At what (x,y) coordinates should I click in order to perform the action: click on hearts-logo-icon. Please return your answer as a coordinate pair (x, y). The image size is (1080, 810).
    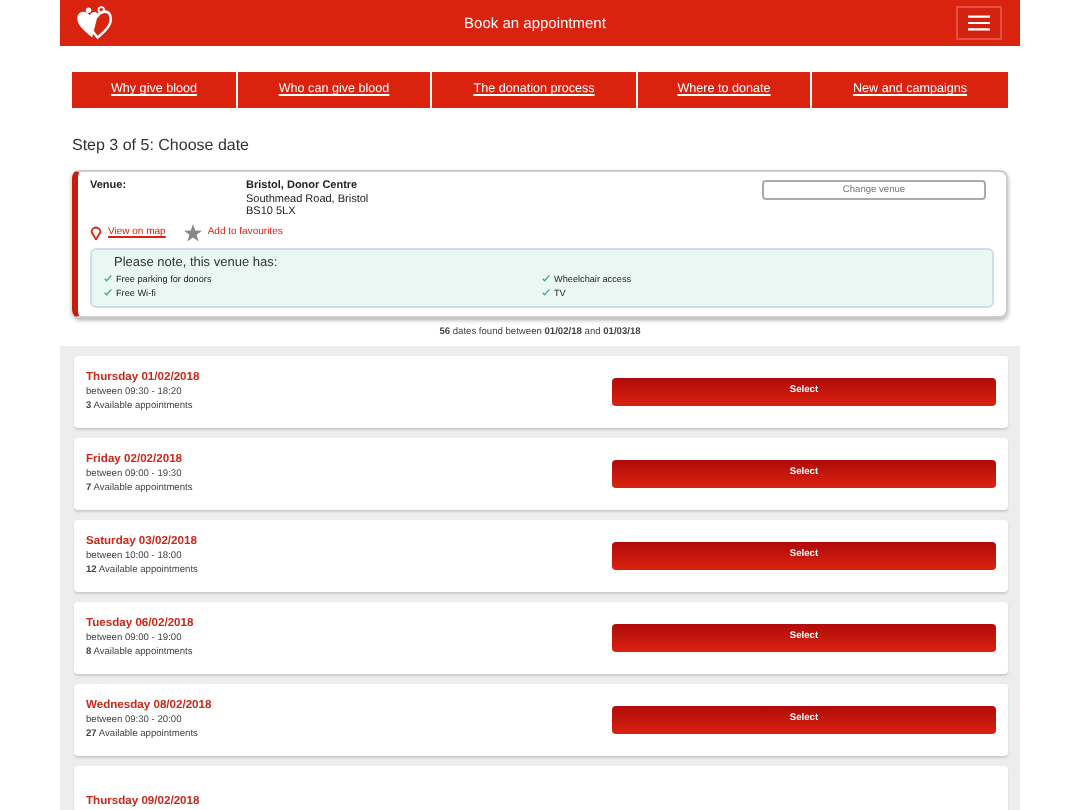
    Looking at the image, I should click on (94, 23).